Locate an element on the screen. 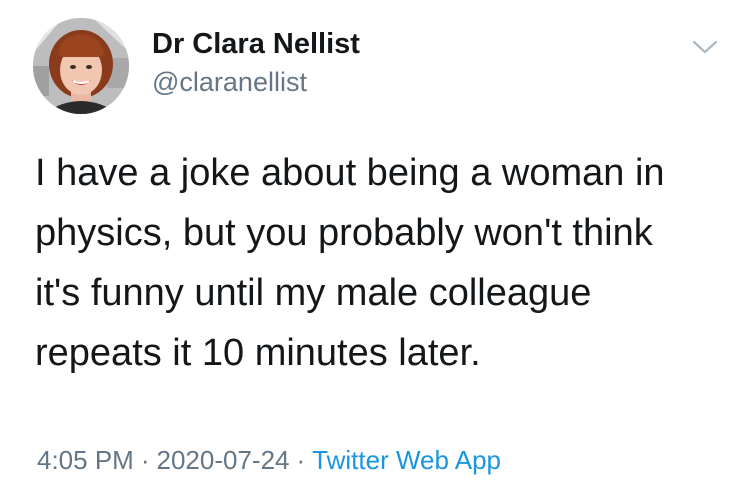  tweet-source-link: Twitter Web App is located at coordinates (406, 460).